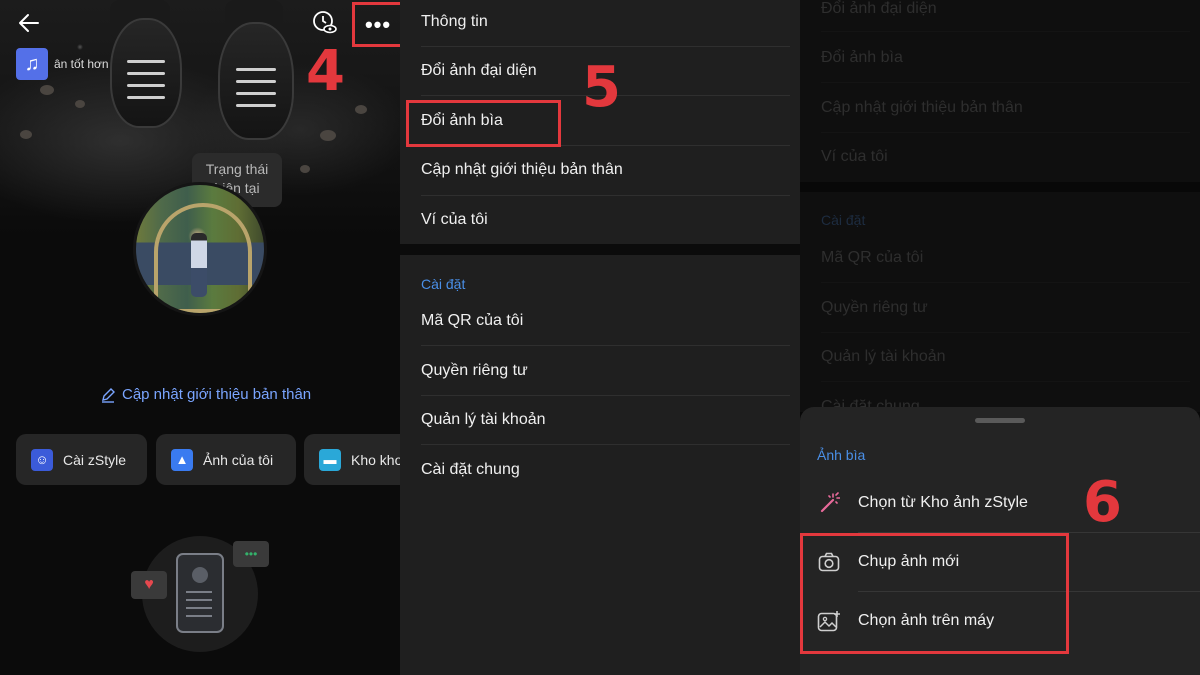  What do you see at coordinates (862, 57) in the screenshot?
I see `dimmed-item: Đổi ảnh bìa` at bounding box center [862, 57].